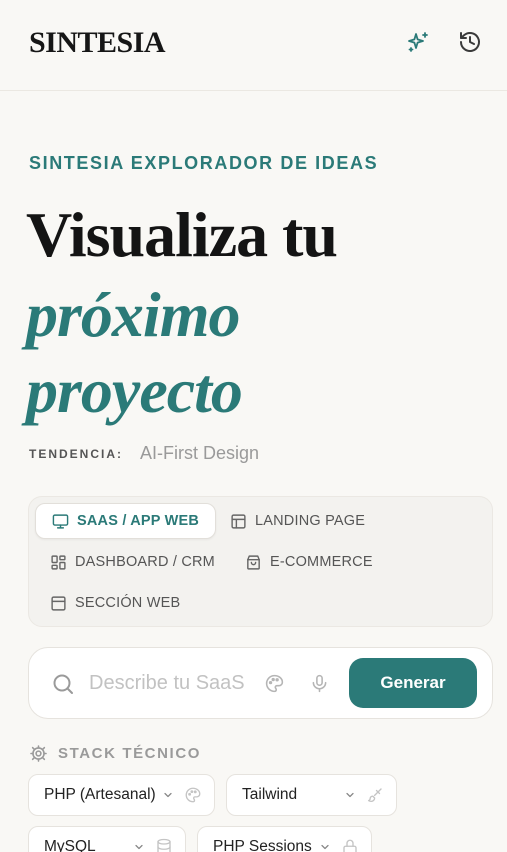 The height and width of the screenshot is (852, 507). I want to click on stack-chip-auth: PHP Sessions, so click(284, 839).